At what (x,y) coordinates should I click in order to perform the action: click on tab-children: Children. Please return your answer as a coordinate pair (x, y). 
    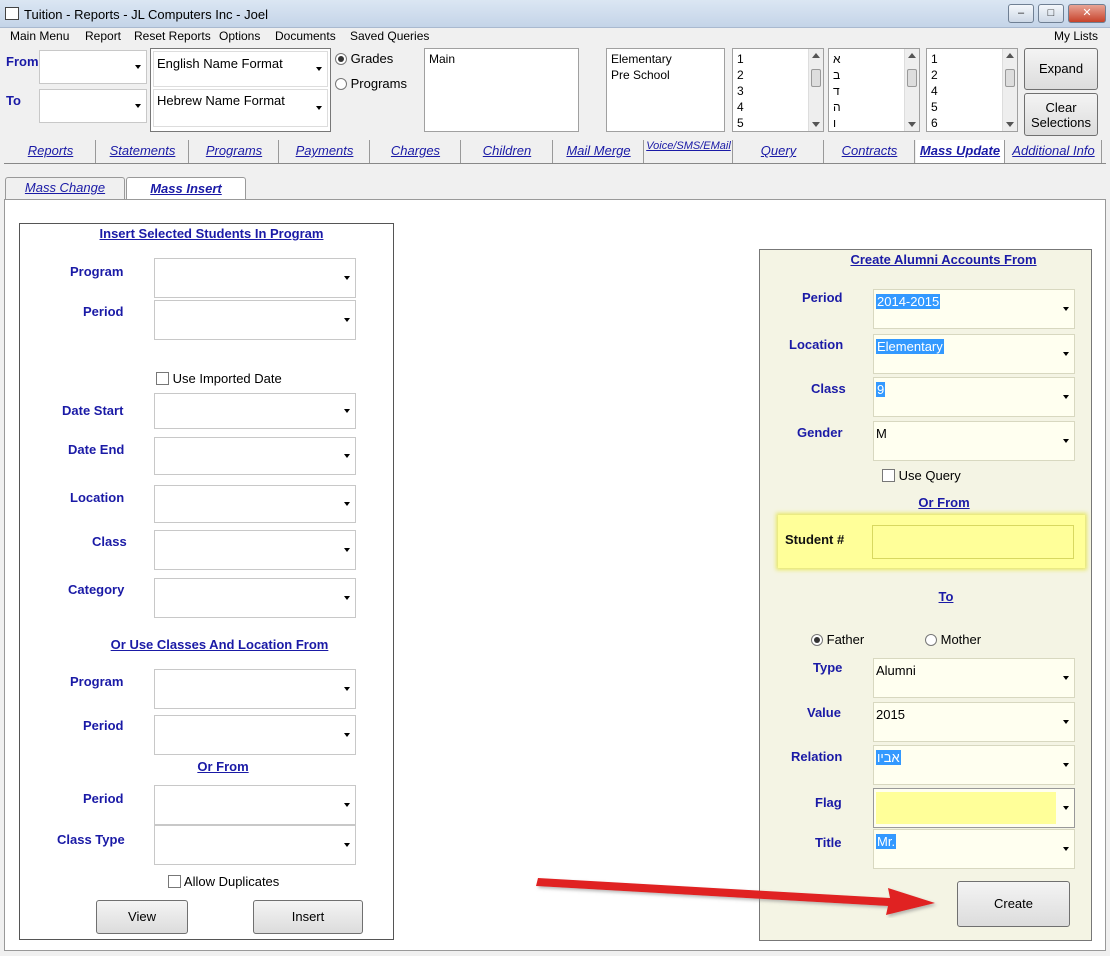
    Looking at the image, I should click on (507, 152).